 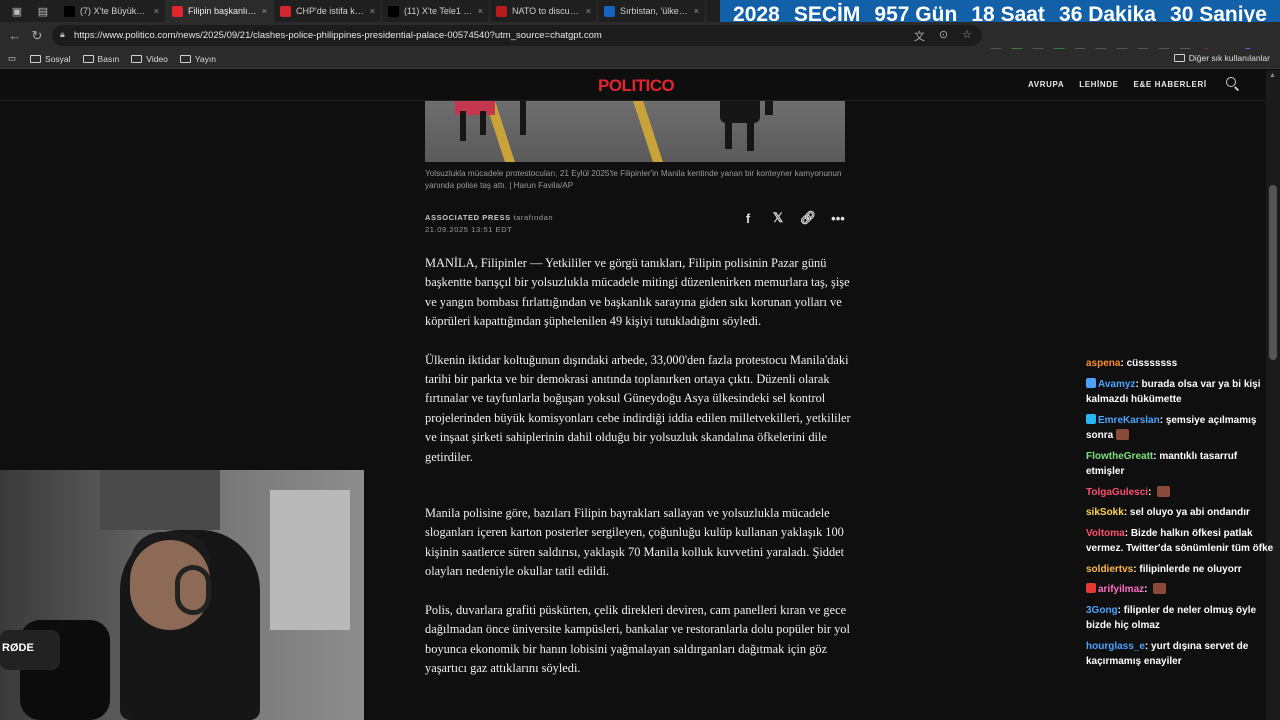 I want to click on tv-icon, so click(x=285, y=11).